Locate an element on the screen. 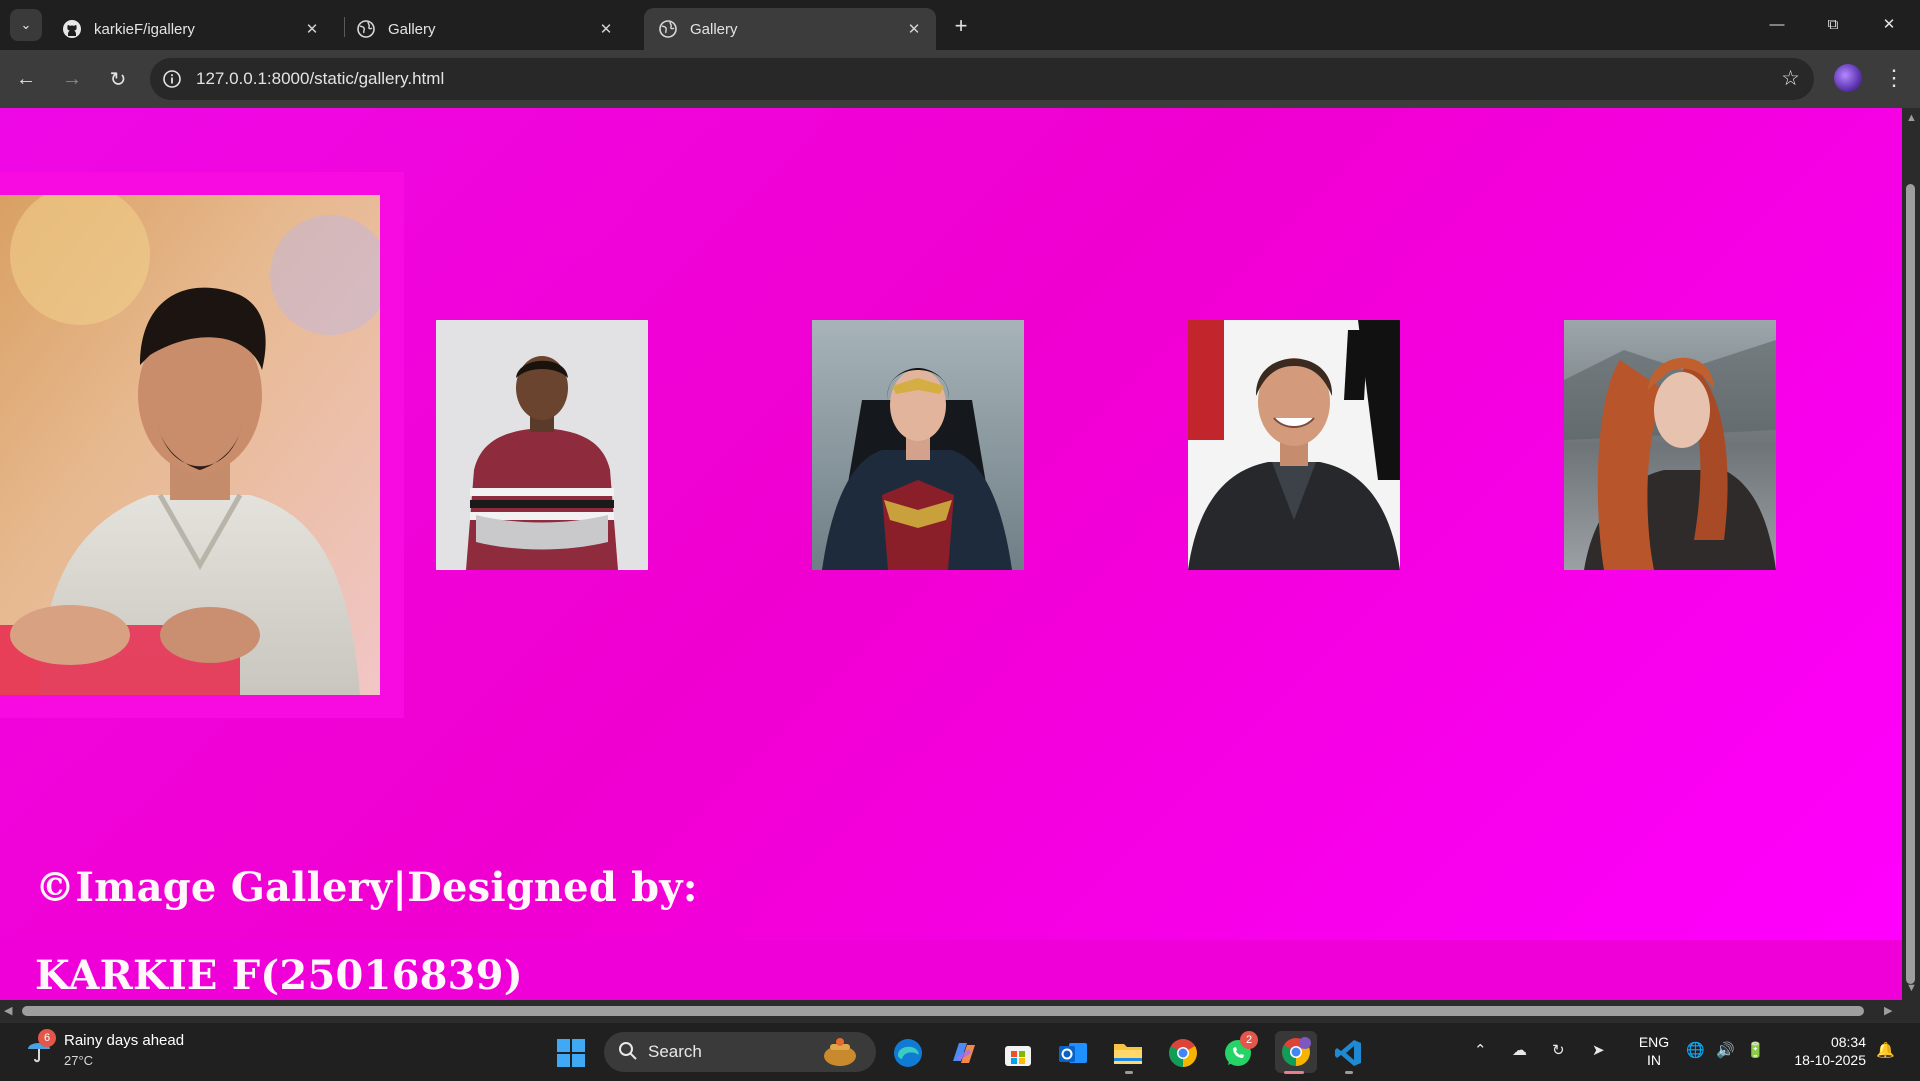 This screenshot has width=1920, height=1081. gallery-photo-red-haired-woman is located at coordinates (1670, 445).